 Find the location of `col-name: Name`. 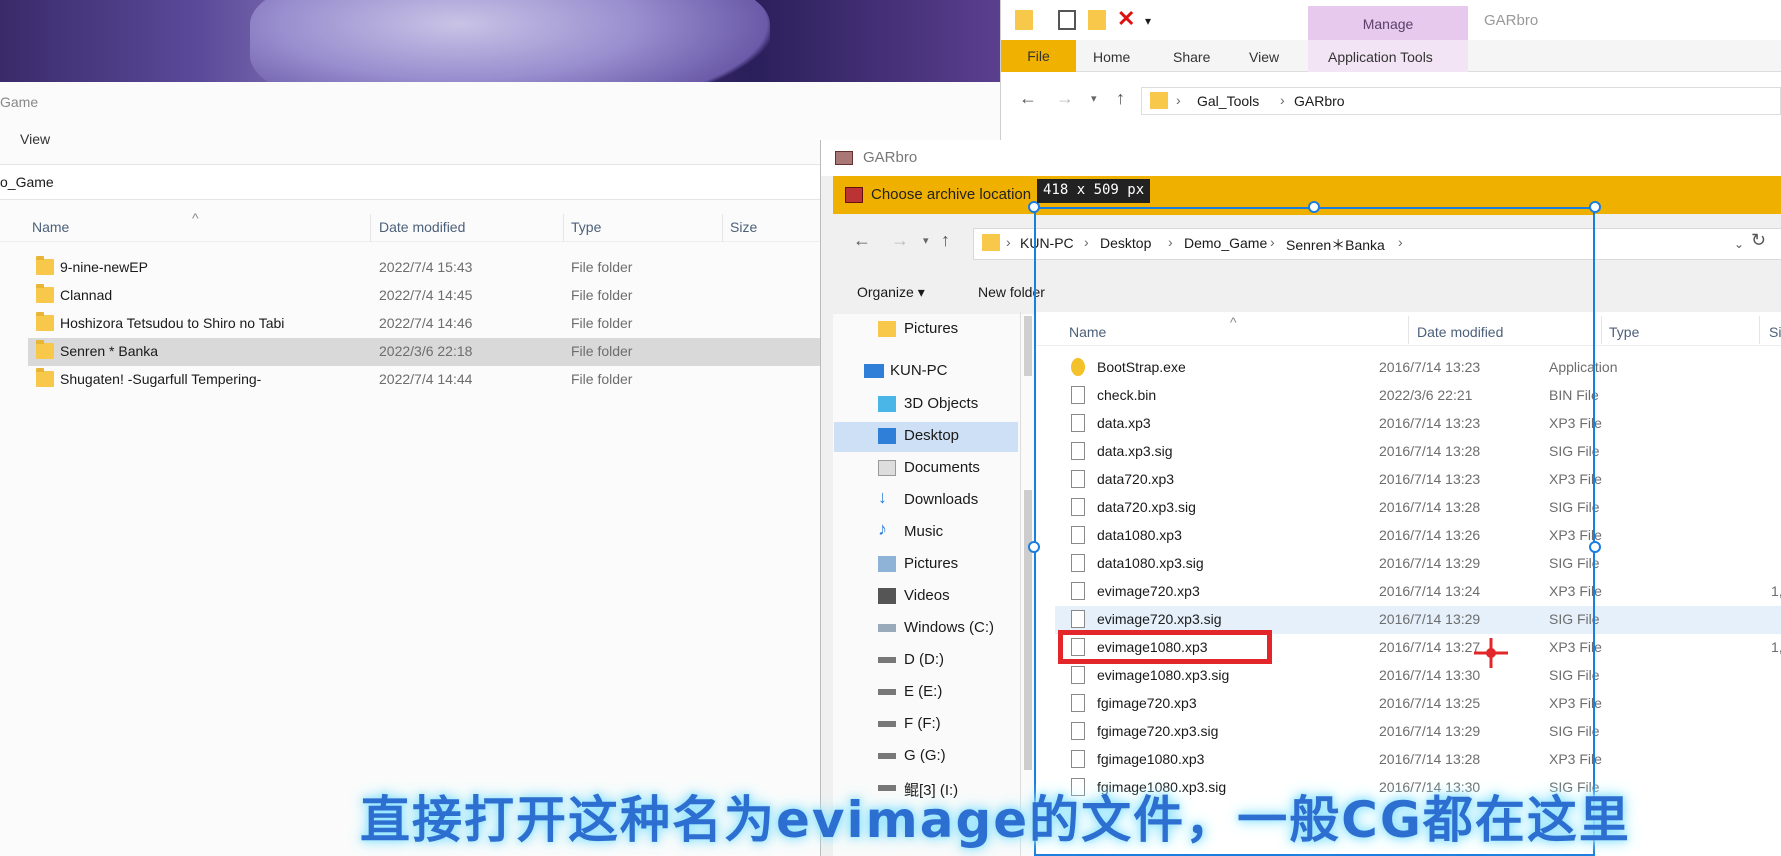

col-name: Name is located at coordinates (50, 227).